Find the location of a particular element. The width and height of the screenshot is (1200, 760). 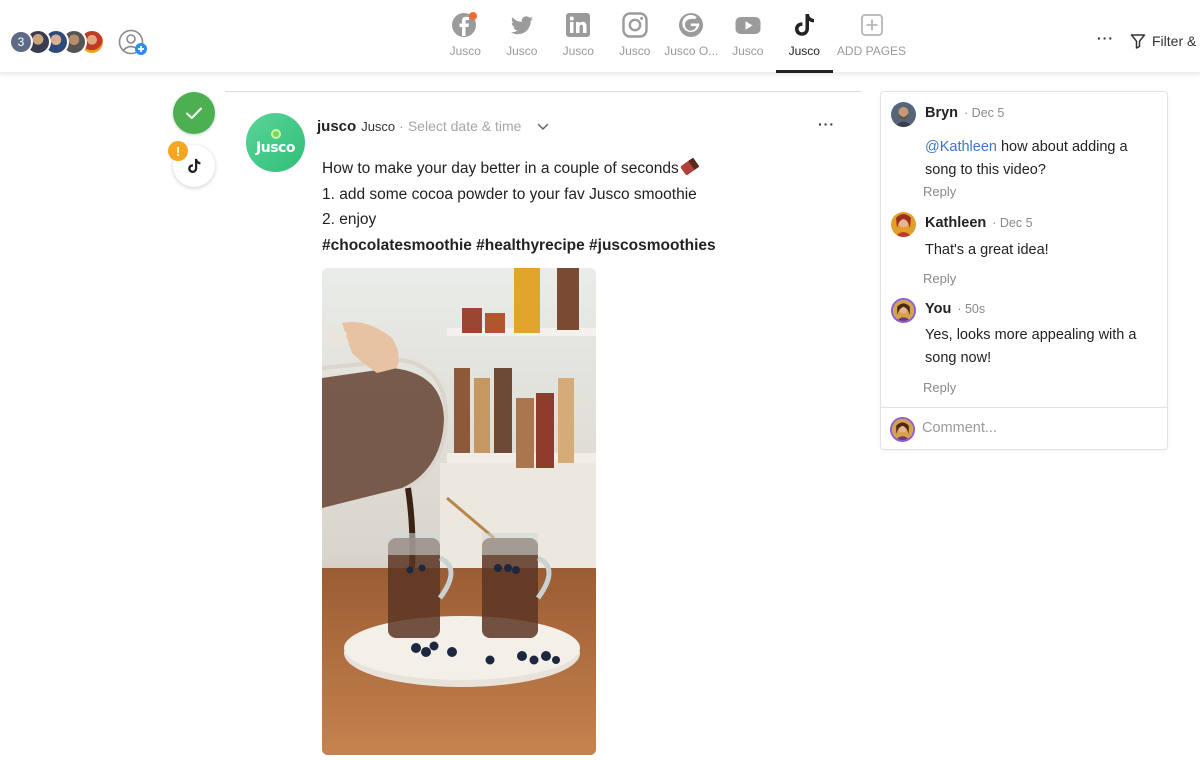

team-count-badge: 3 is located at coordinates (21, 42).